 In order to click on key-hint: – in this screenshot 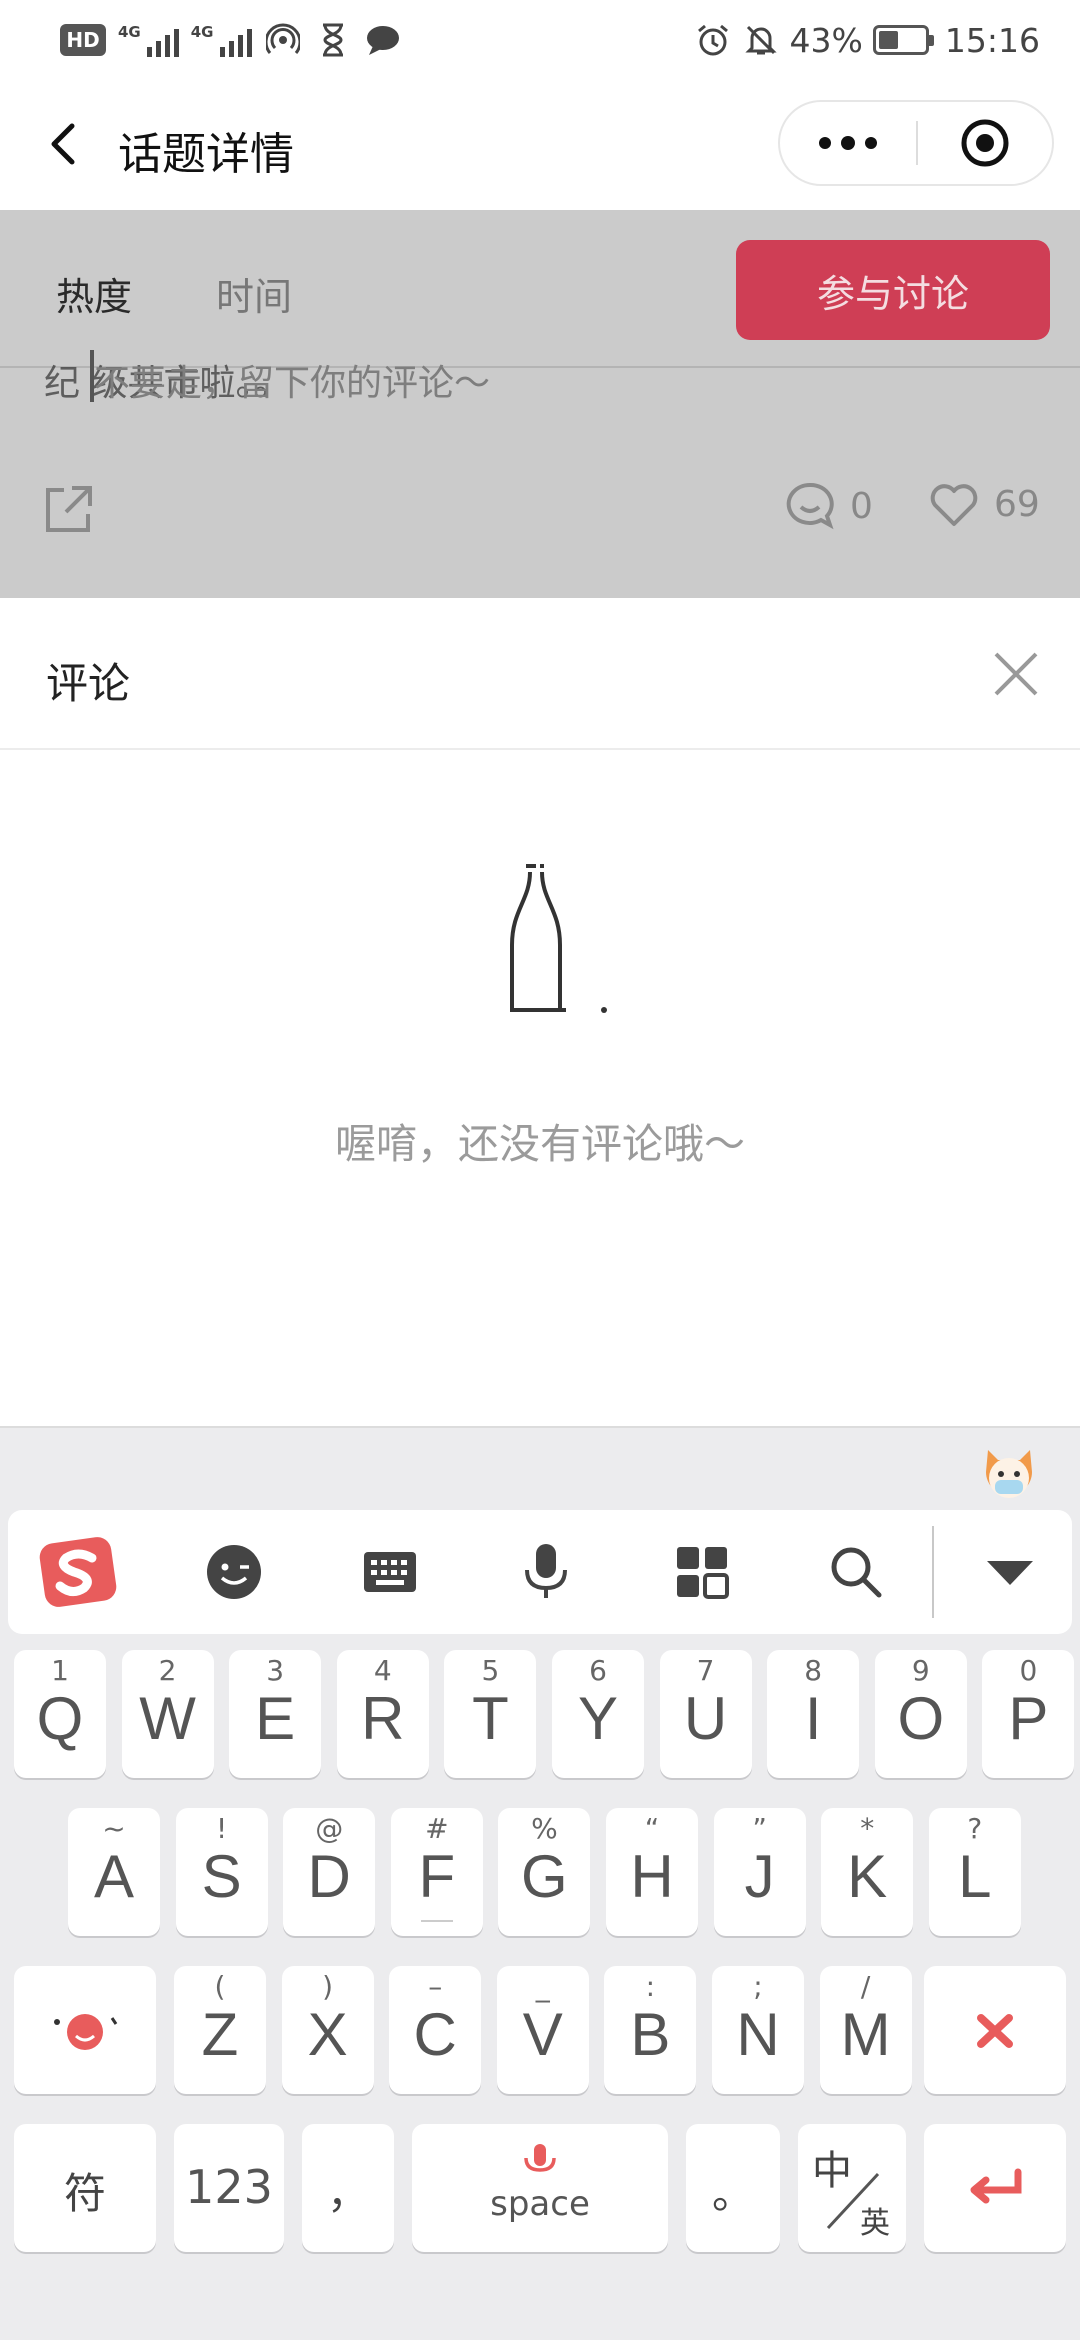, I will do `click(435, 1986)`.